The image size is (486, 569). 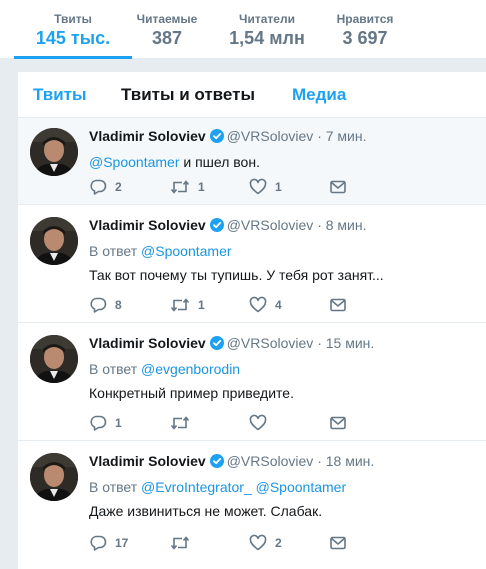 What do you see at coordinates (346, 136) in the screenshot?
I see `tweet-timestamp: 7 мин.` at bounding box center [346, 136].